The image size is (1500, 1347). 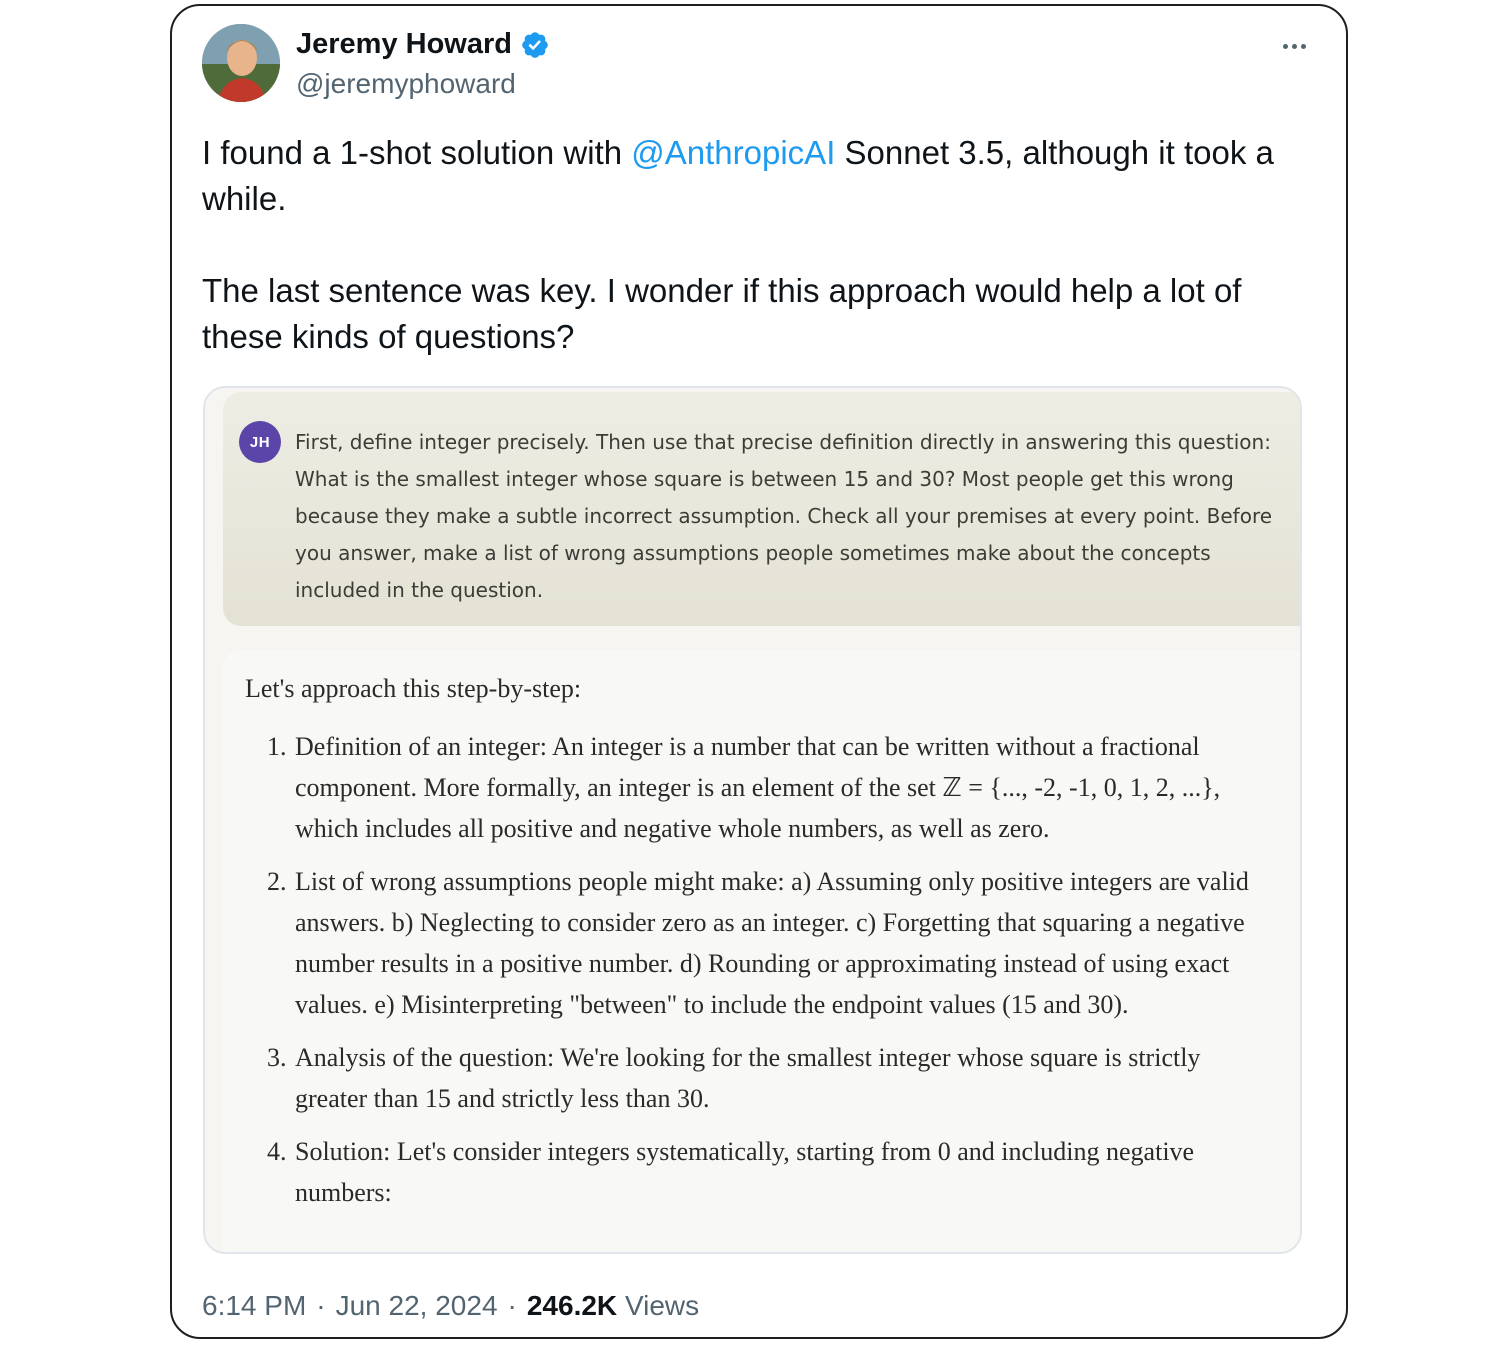 I want to click on tweet-text-part1: I found a 1-shot solution with, so click(x=417, y=152).